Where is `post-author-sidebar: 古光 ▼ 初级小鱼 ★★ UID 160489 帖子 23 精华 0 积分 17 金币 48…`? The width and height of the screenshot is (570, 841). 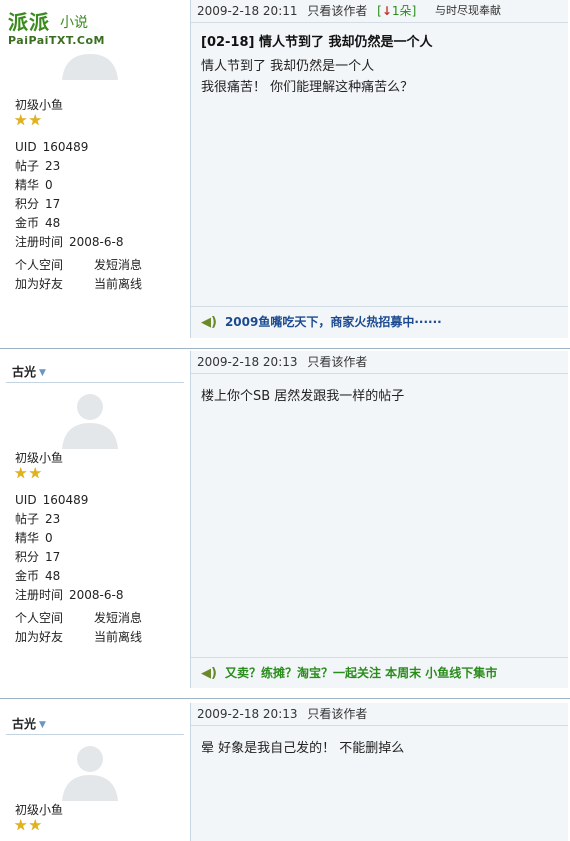 post-author-sidebar: 古光 ▼ 初级小鱼 ★★ UID 160489 帖子 23 精华 0 积分 17 金币 48… is located at coordinates (95, 519).